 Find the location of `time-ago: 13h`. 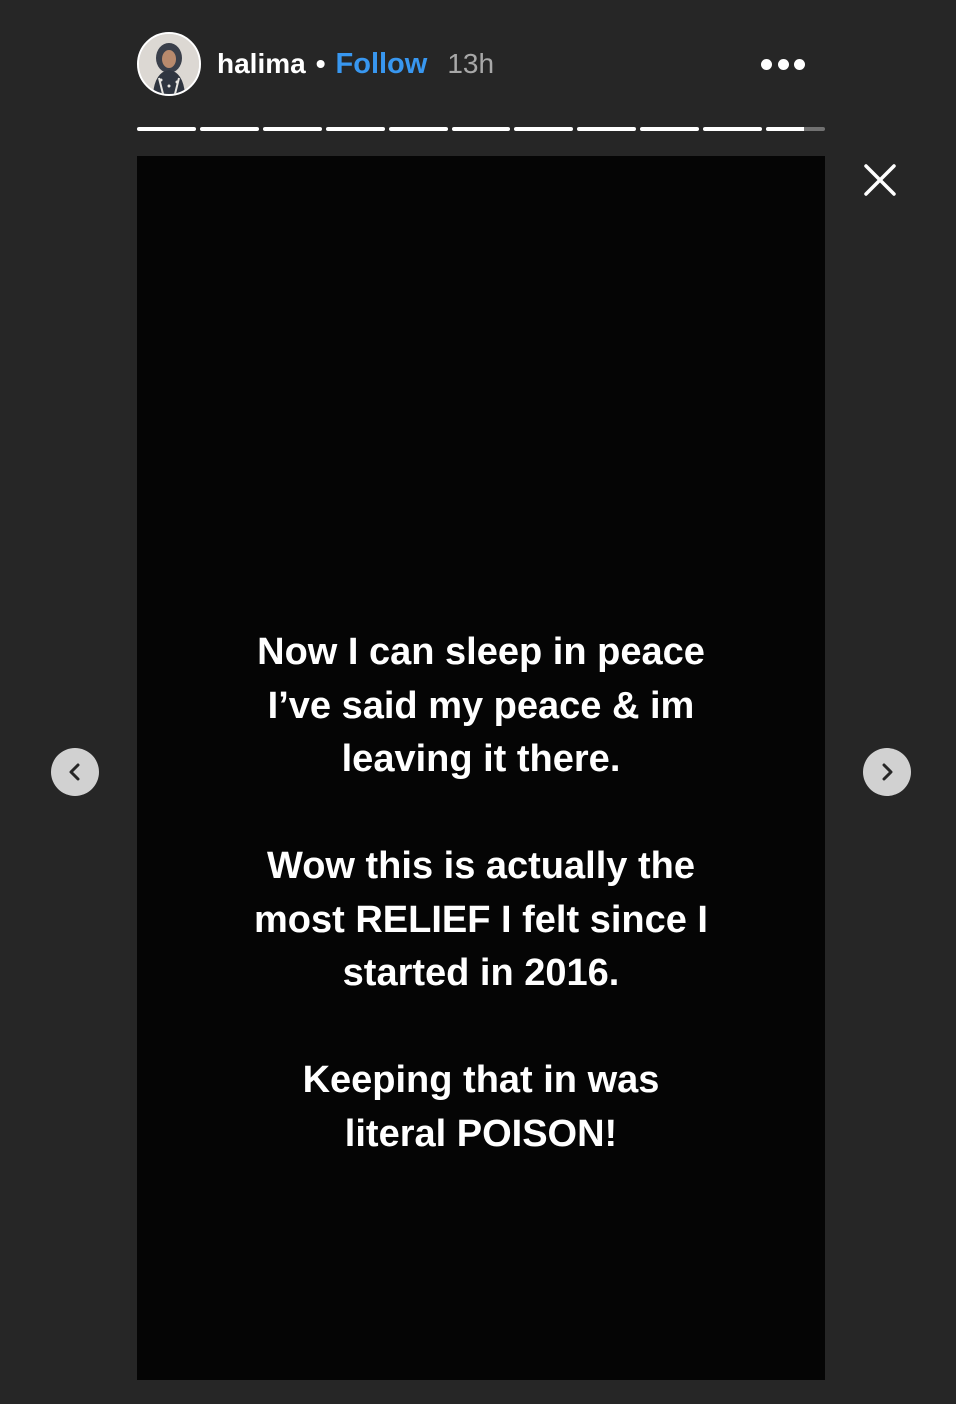

time-ago: 13h is located at coordinates (471, 63).